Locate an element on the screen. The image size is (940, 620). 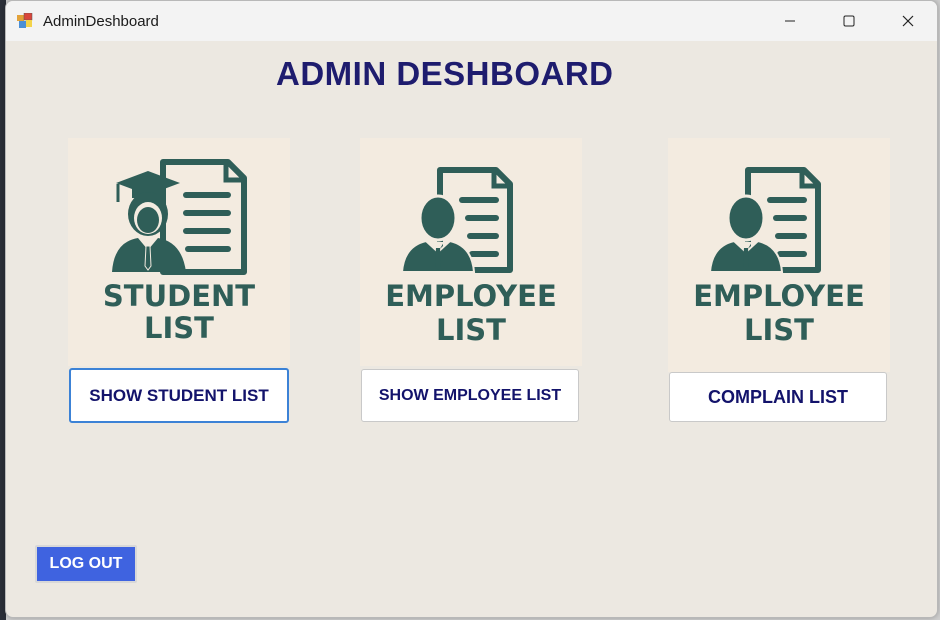
minimize-icon is located at coordinates (789, 21).